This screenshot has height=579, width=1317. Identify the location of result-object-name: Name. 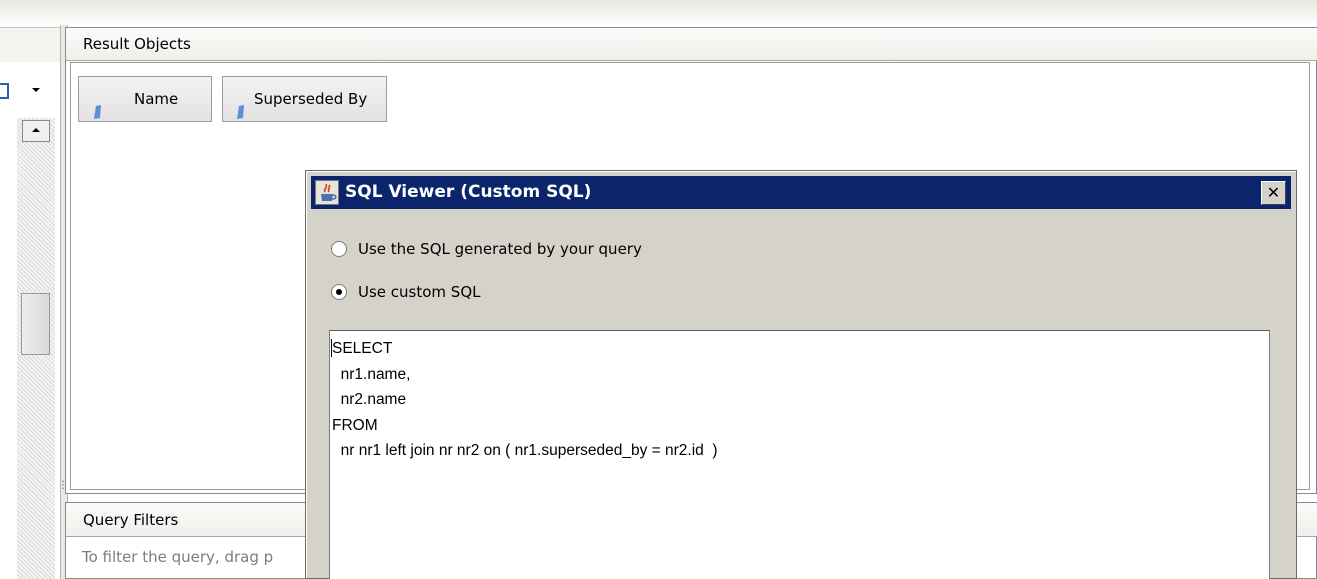
(145, 99).